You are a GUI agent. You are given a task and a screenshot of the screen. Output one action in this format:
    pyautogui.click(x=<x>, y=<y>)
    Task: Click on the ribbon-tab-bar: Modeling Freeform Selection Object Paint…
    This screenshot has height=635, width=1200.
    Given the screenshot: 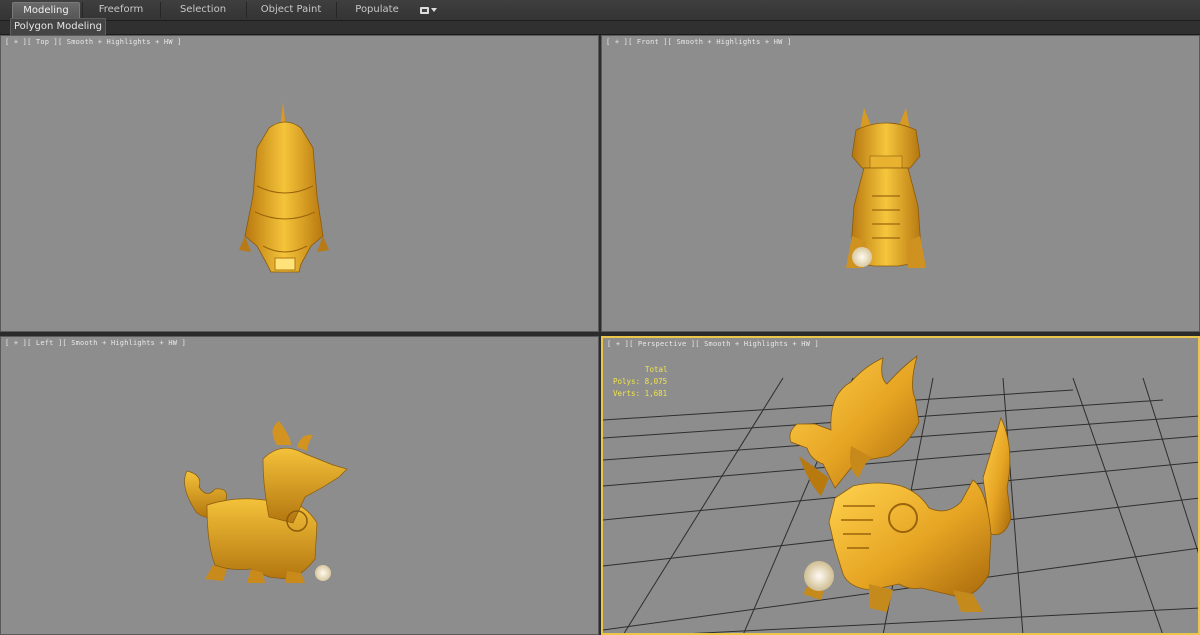 What is the action you would take?
    pyautogui.click(x=600, y=10)
    